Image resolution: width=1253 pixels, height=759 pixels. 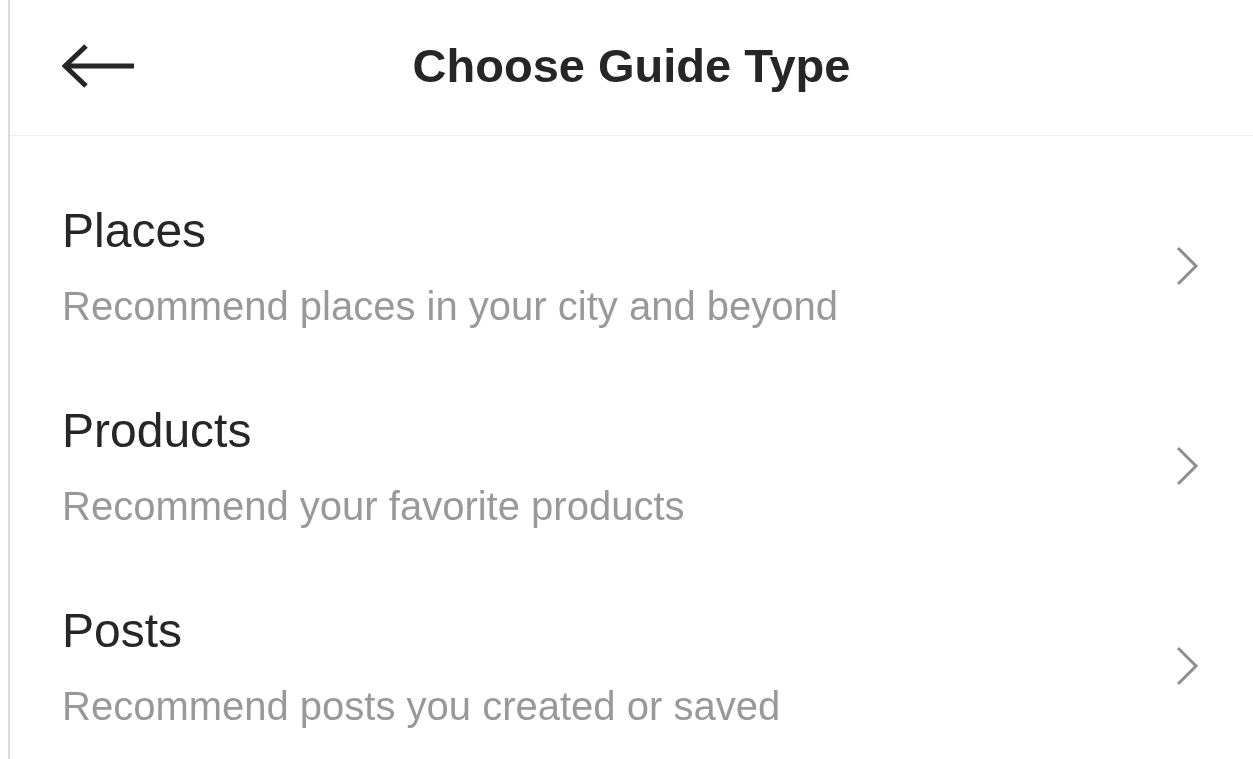 What do you see at coordinates (122, 631) in the screenshot?
I see `item-title: Posts` at bounding box center [122, 631].